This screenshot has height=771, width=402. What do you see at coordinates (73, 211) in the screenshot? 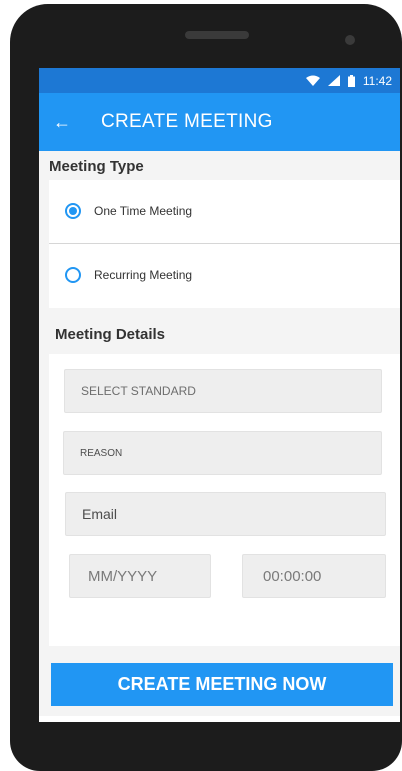
I see `radio-selected-icon` at bounding box center [73, 211].